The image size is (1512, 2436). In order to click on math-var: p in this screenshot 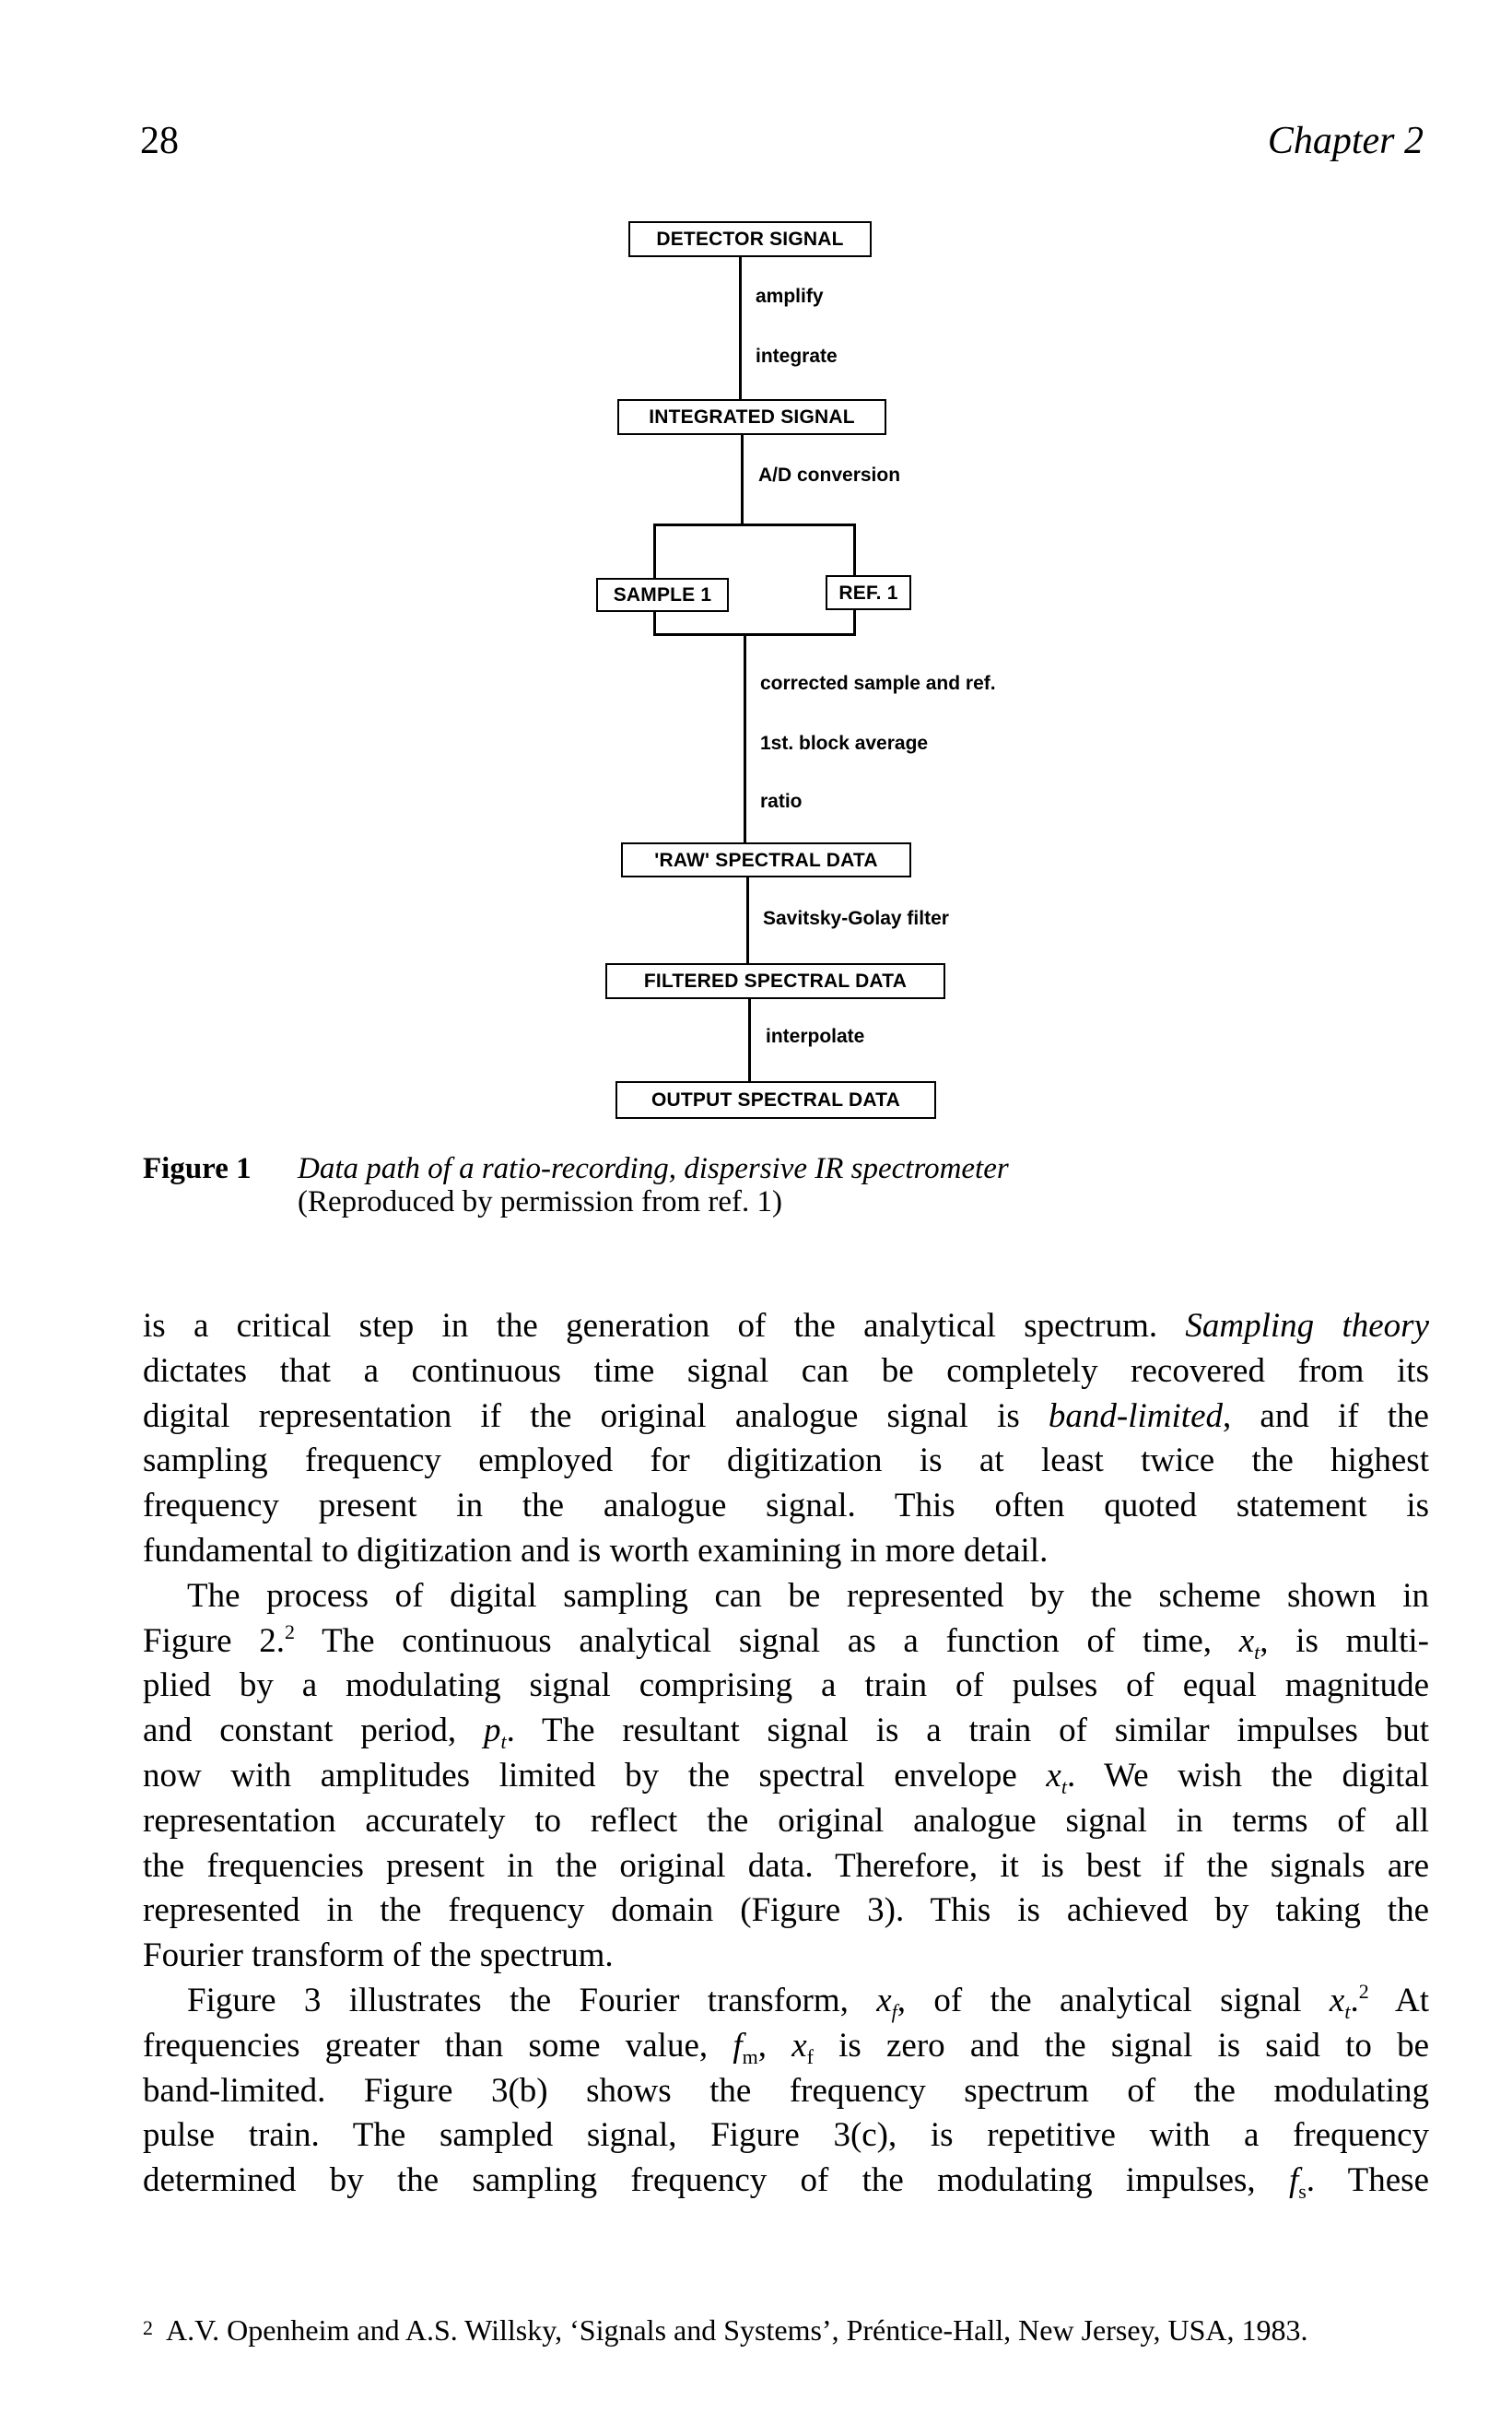, I will do `click(492, 1731)`.